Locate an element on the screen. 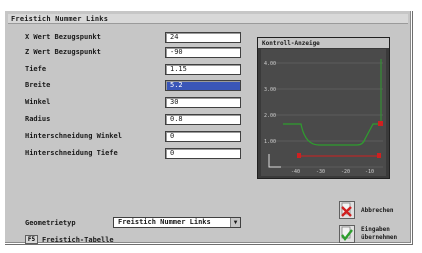  geometry-type-label: Geometrietyp is located at coordinates (50, 223).